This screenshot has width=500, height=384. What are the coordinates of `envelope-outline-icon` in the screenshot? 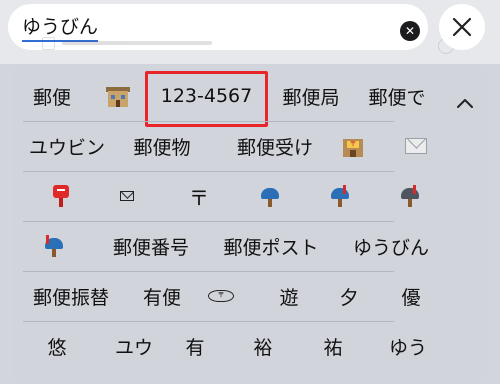 It's located at (127, 196).